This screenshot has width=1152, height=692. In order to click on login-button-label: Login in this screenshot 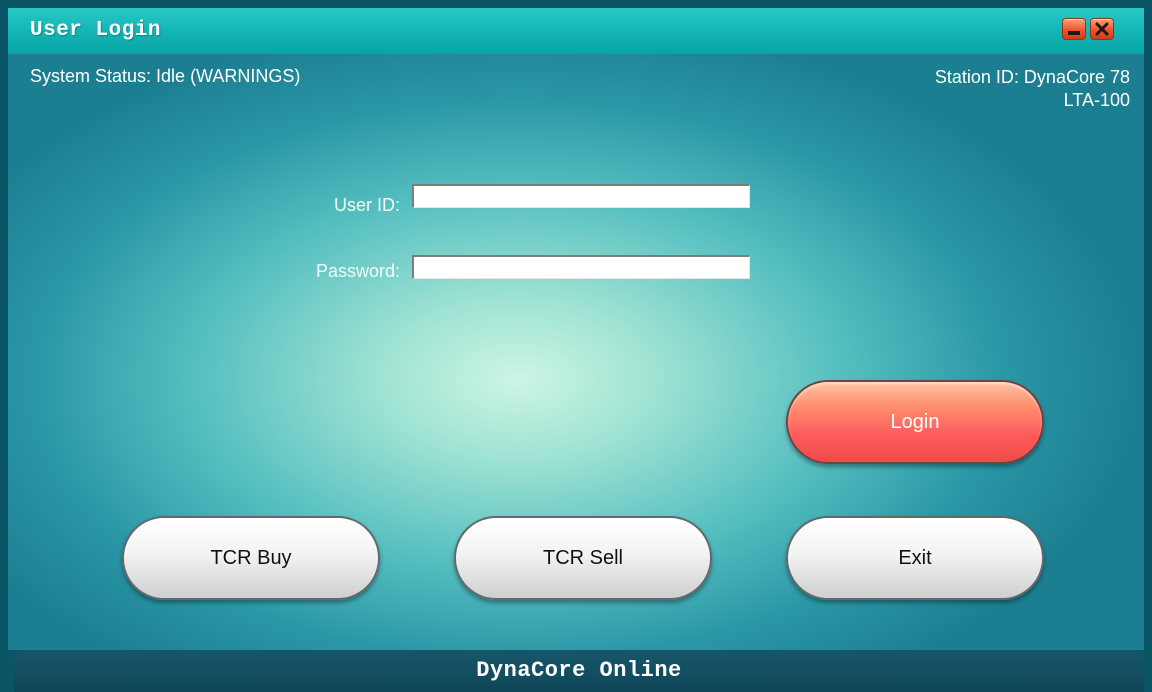, I will do `click(915, 421)`.